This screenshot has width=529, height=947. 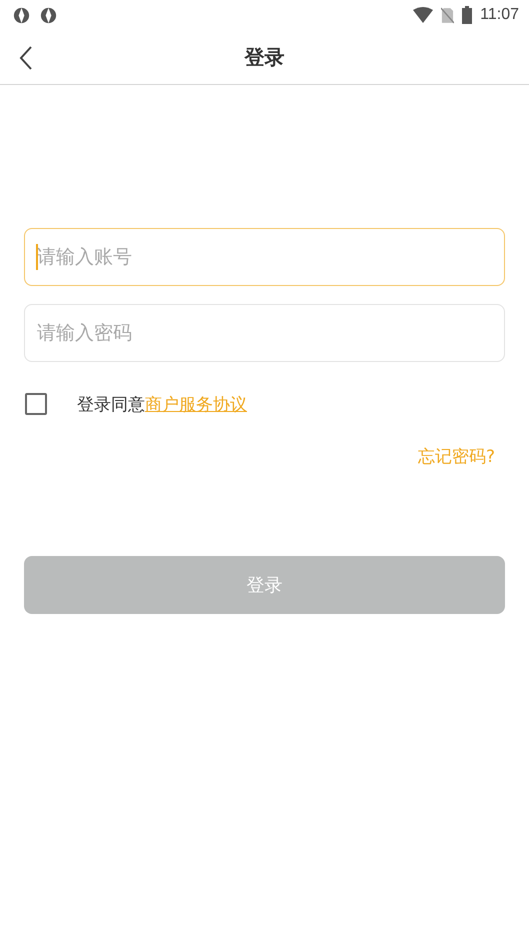 I want to click on no-sim-icon, so click(x=447, y=15).